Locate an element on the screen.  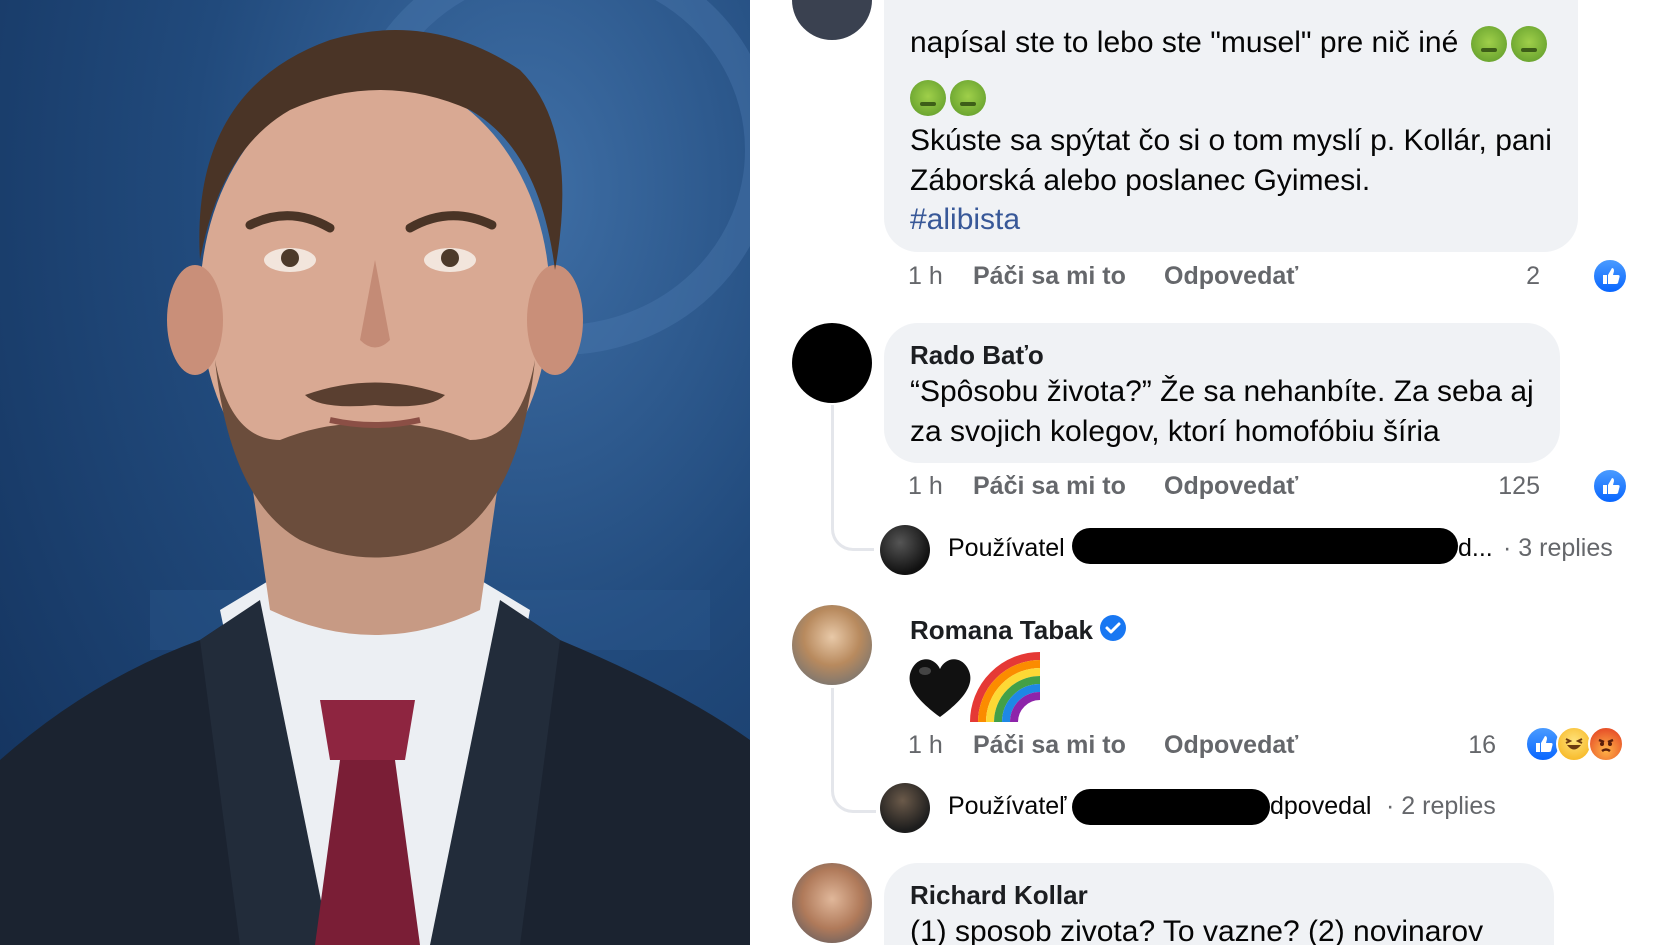
black-heart-icon is located at coordinates (940, 688).